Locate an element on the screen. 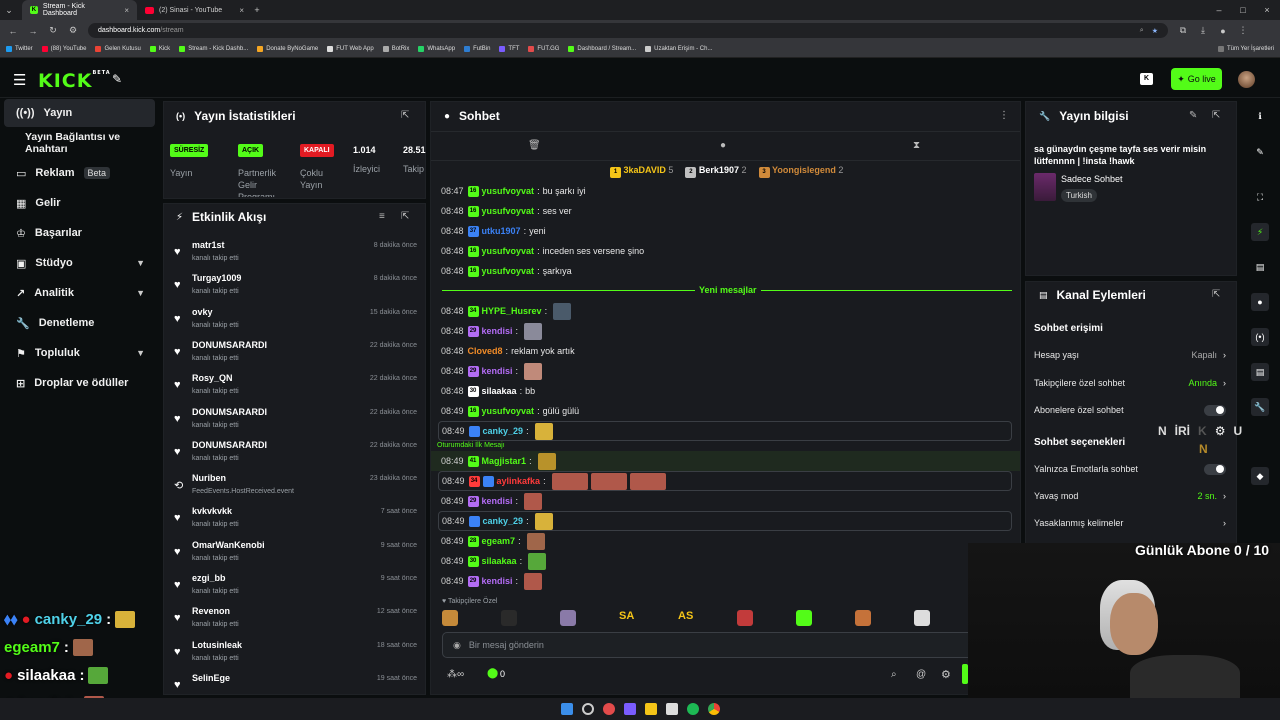  discord-icon is located at coordinates (629, 709).